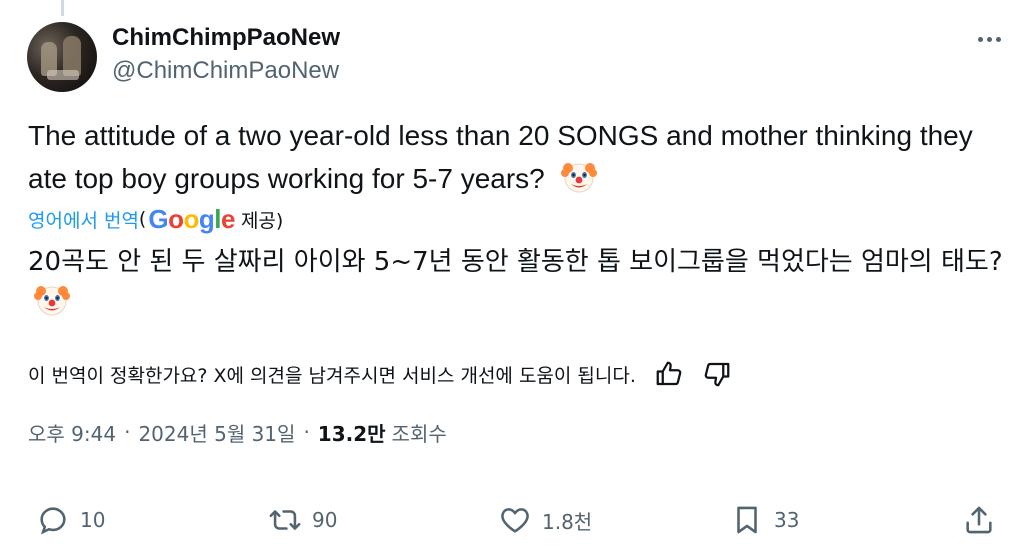 This screenshot has height=560, width=1024. Describe the element at coordinates (979, 520) in the screenshot. I see `share-icon` at that location.